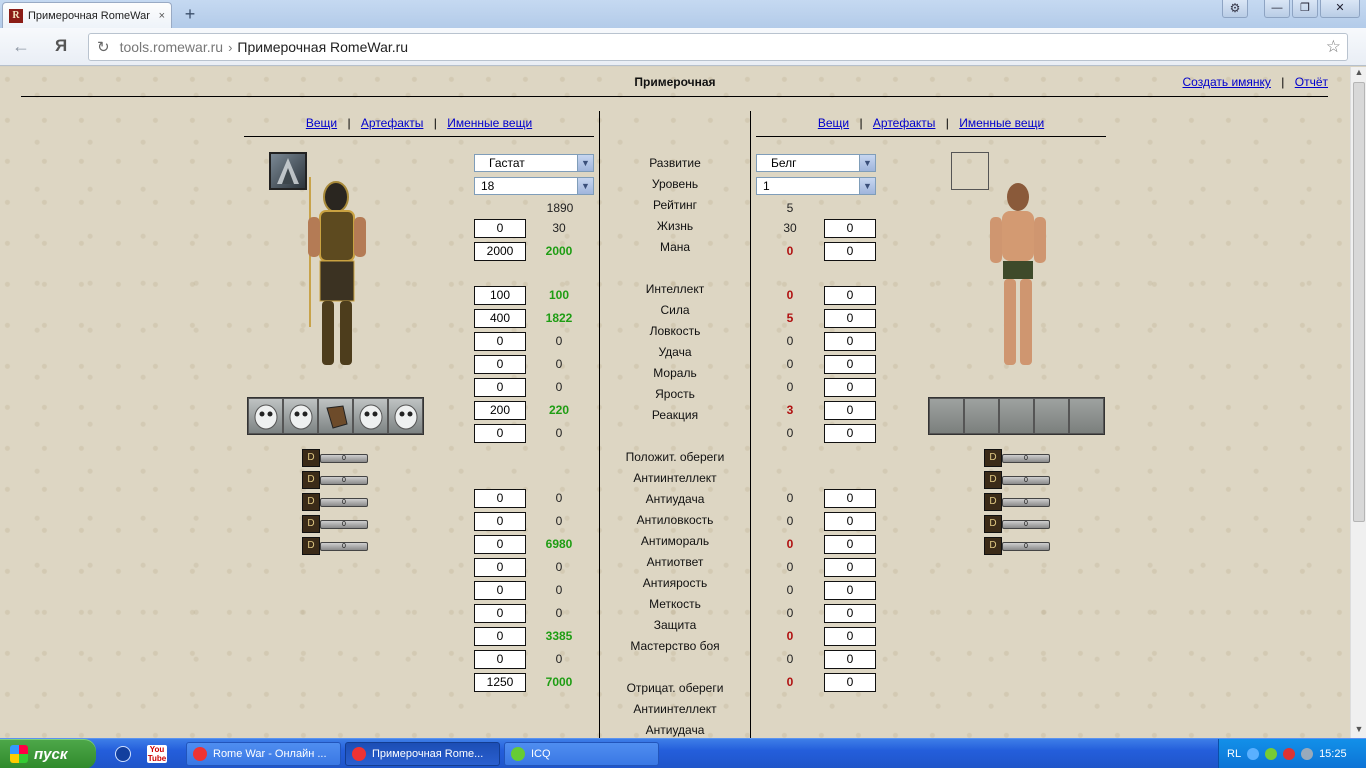 The image size is (1366, 768). I want to click on icq-tray-icon, so click(1271, 754).